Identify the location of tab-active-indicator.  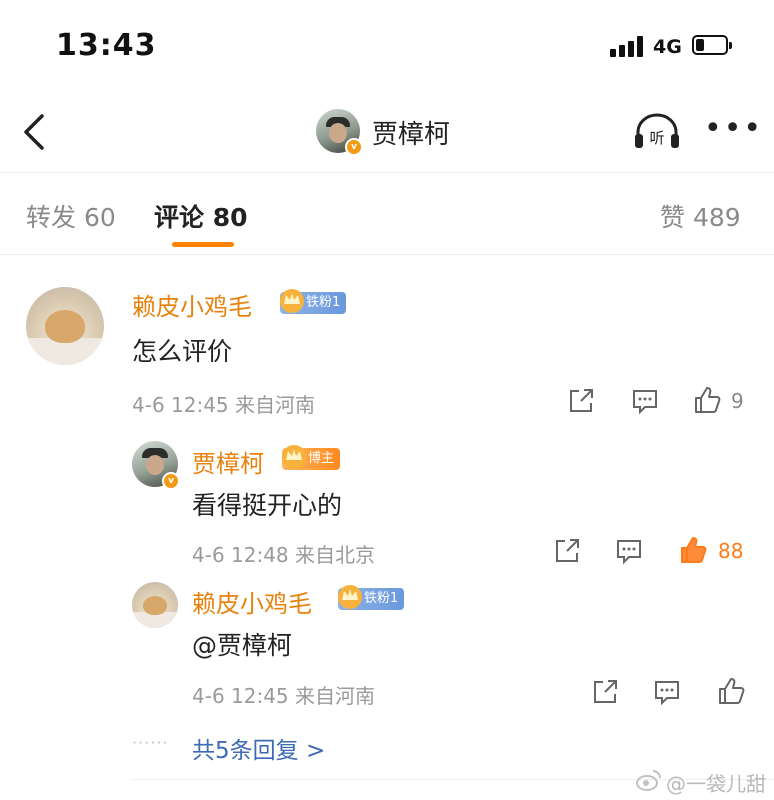
(203, 244).